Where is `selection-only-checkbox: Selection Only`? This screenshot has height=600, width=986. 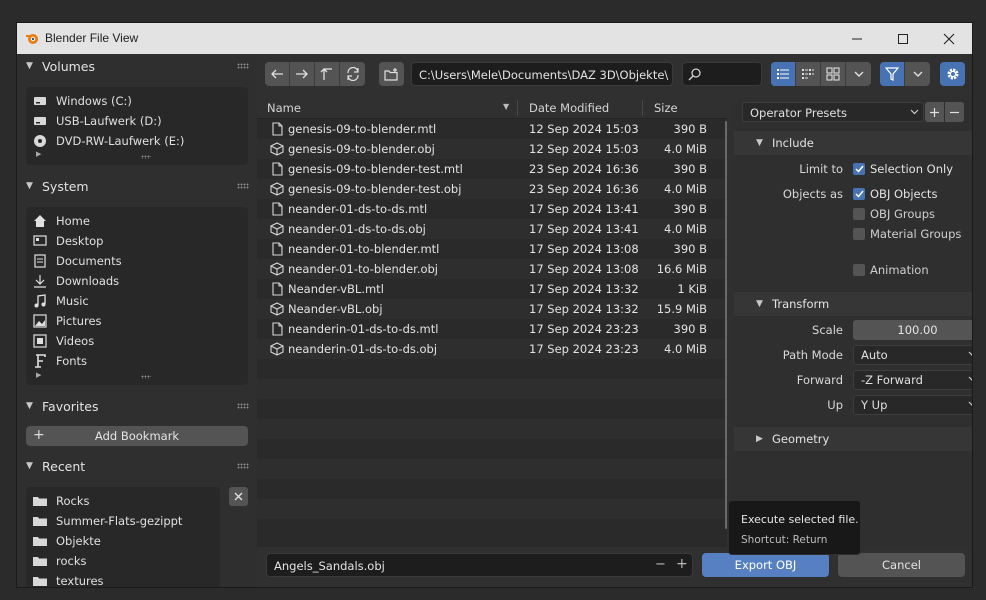
selection-only-checkbox: Selection Only is located at coordinates (903, 169).